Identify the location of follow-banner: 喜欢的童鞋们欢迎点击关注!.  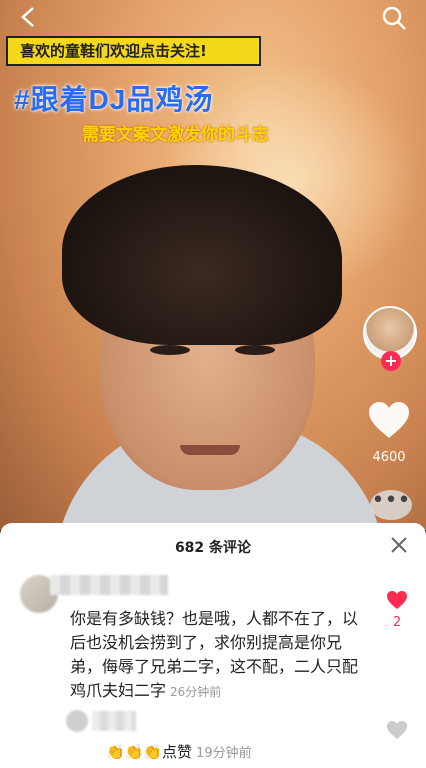
(133, 51).